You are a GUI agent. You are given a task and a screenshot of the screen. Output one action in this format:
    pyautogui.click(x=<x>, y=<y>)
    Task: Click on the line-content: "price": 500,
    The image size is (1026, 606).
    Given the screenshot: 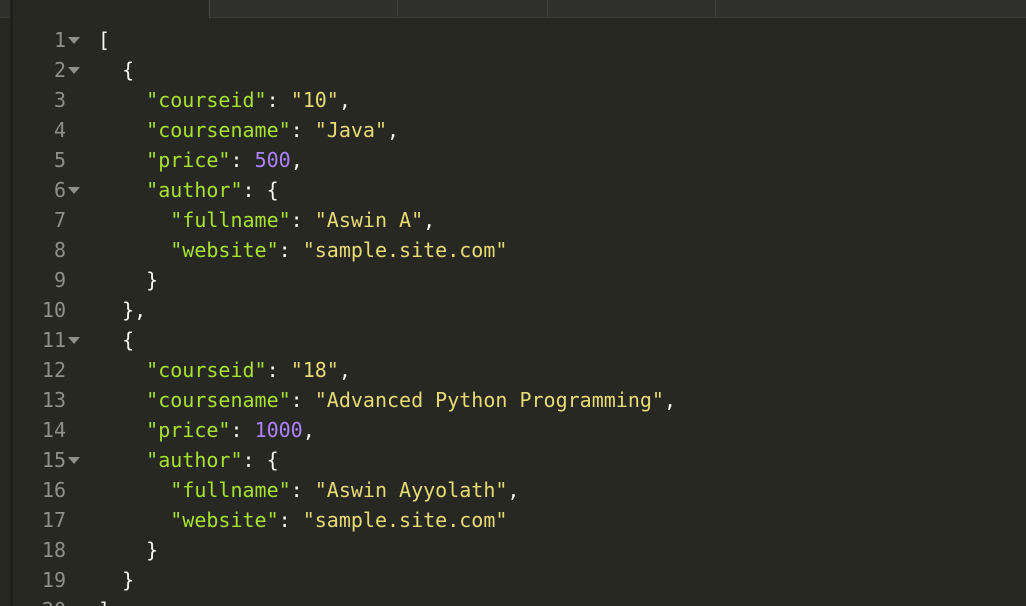 What is the action you would take?
    pyautogui.click(x=200, y=160)
    